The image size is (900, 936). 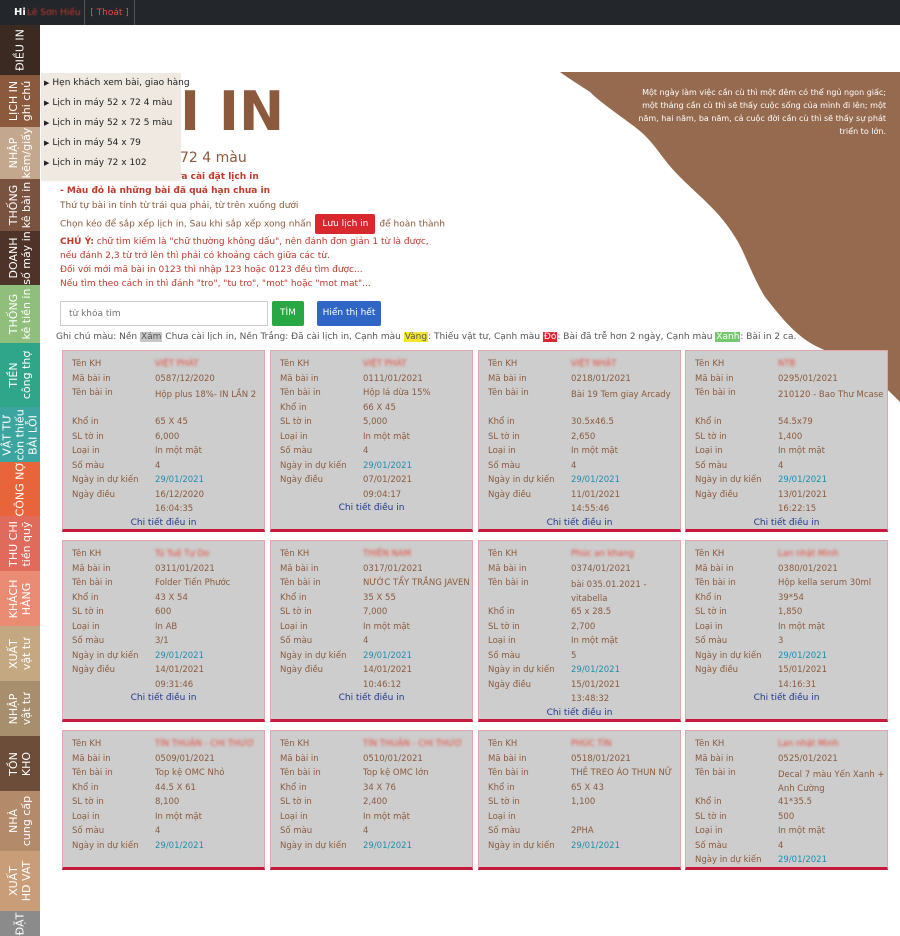 I want to click on card-row-name: Tên bài in Hộp kella serum 30ml, so click(x=786, y=583).